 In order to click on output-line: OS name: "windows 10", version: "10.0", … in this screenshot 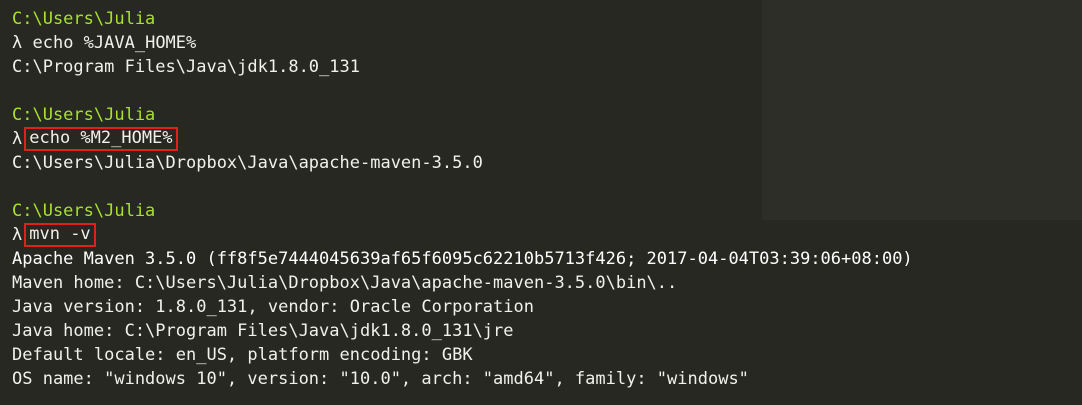, I will do `click(380, 379)`.